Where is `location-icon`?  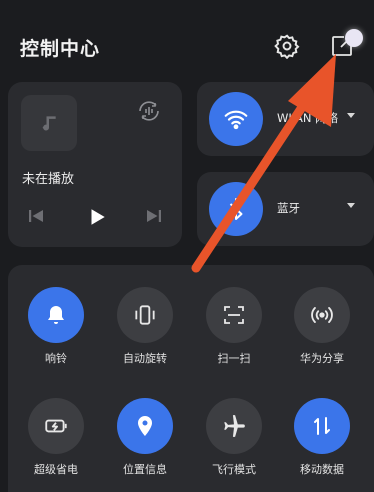 location-icon is located at coordinates (145, 426).